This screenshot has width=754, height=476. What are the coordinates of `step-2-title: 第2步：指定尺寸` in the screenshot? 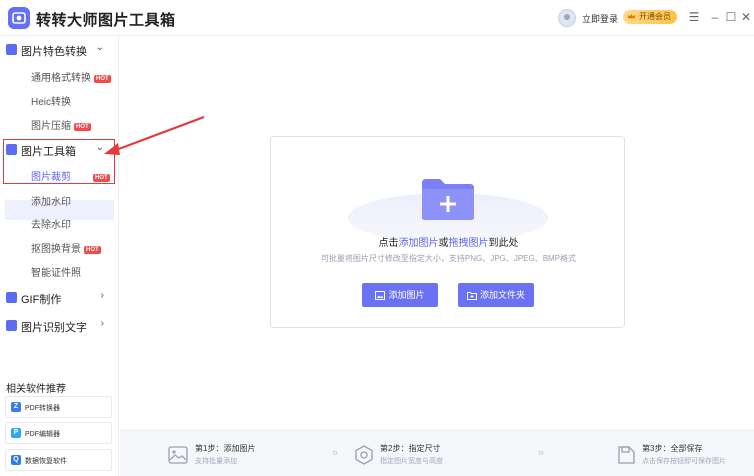 It's located at (410, 448).